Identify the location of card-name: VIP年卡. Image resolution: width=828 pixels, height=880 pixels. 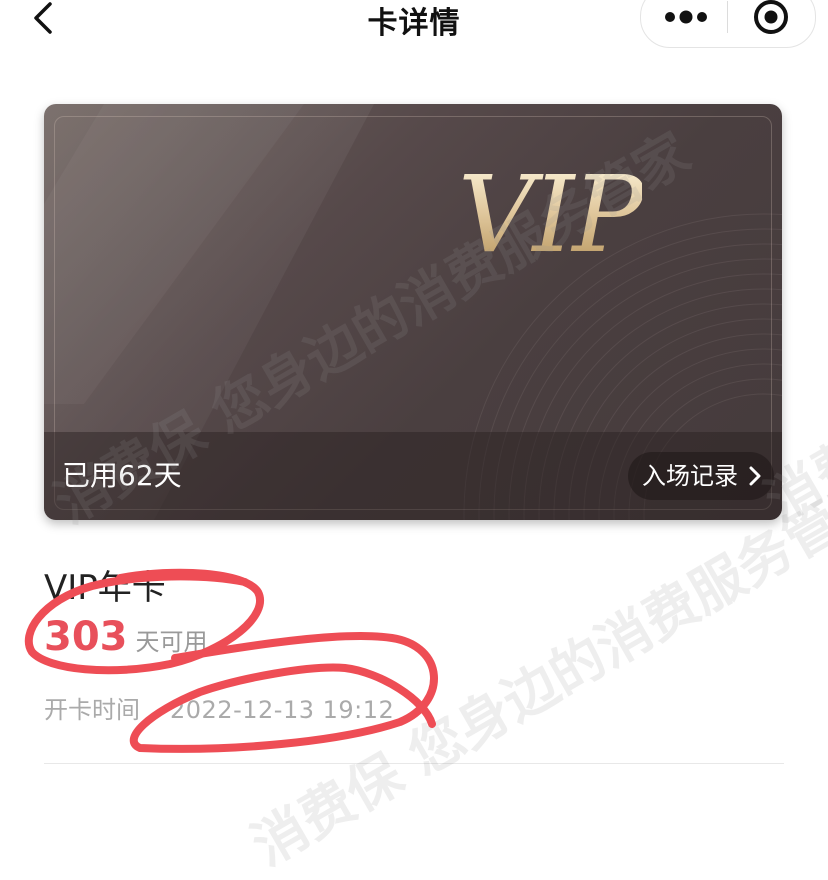
(105, 588).